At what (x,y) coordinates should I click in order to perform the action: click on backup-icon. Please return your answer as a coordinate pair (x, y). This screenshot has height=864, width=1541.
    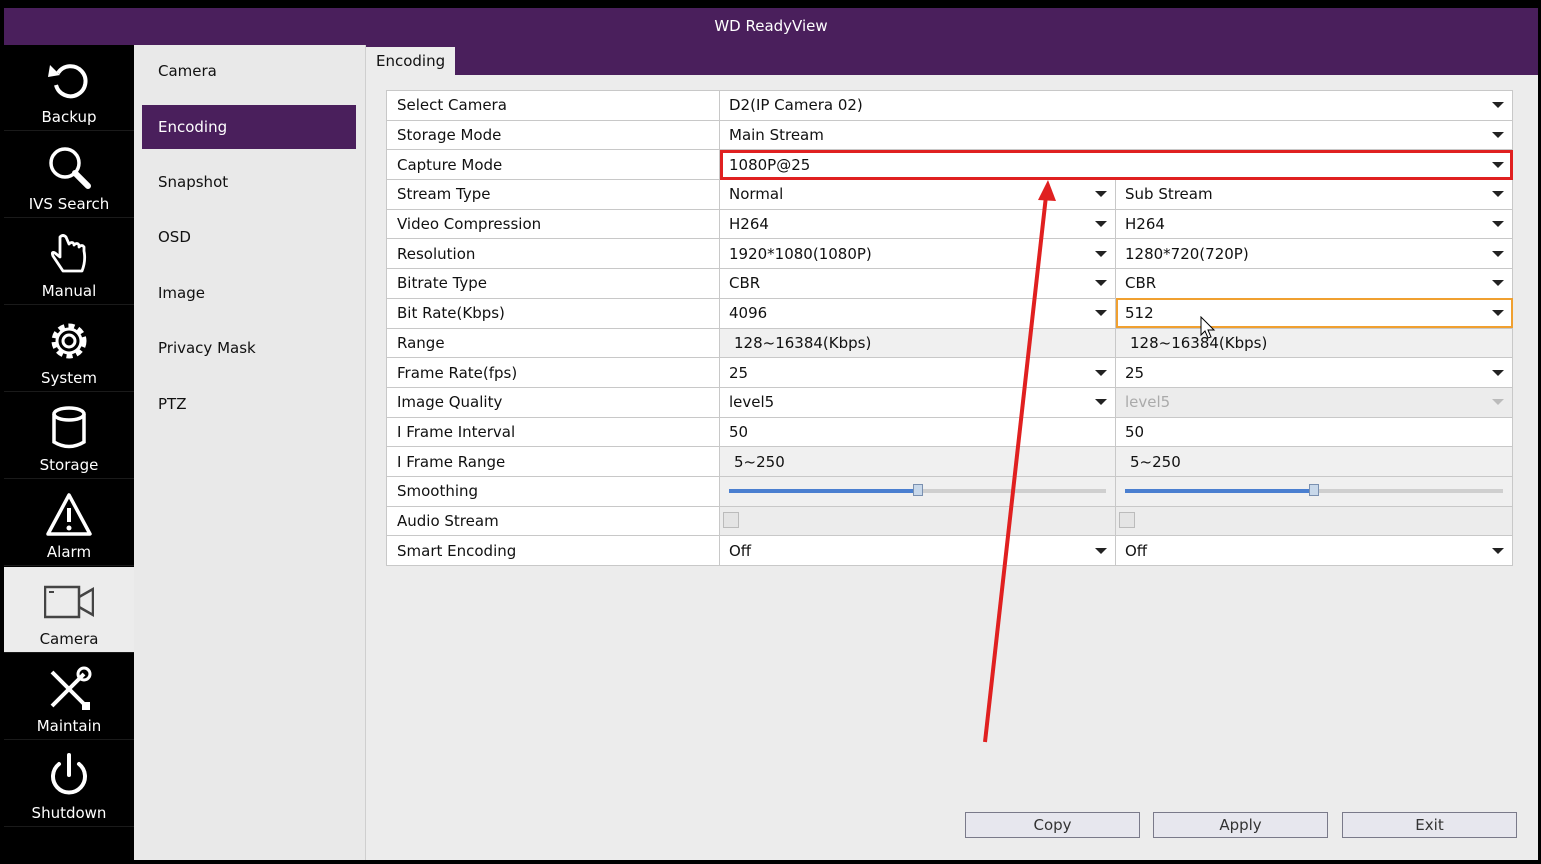
    Looking at the image, I should click on (69, 80).